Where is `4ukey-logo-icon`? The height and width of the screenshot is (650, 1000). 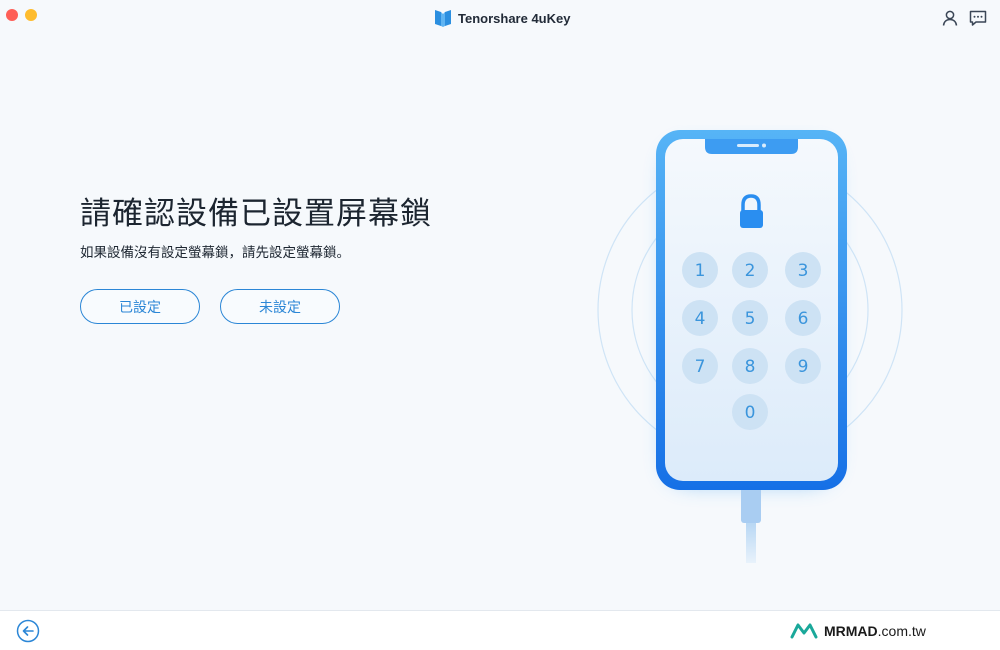
4ukey-logo-icon is located at coordinates (443, 18).